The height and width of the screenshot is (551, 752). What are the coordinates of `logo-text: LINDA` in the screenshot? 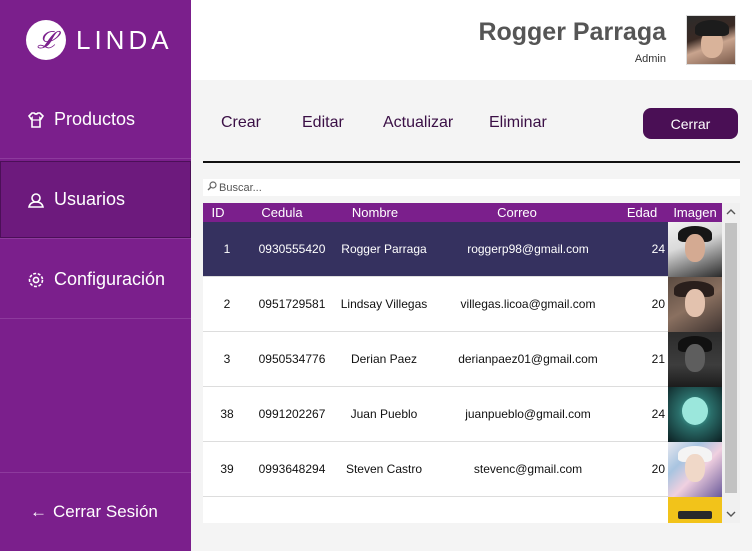 It's located at (124, 39).